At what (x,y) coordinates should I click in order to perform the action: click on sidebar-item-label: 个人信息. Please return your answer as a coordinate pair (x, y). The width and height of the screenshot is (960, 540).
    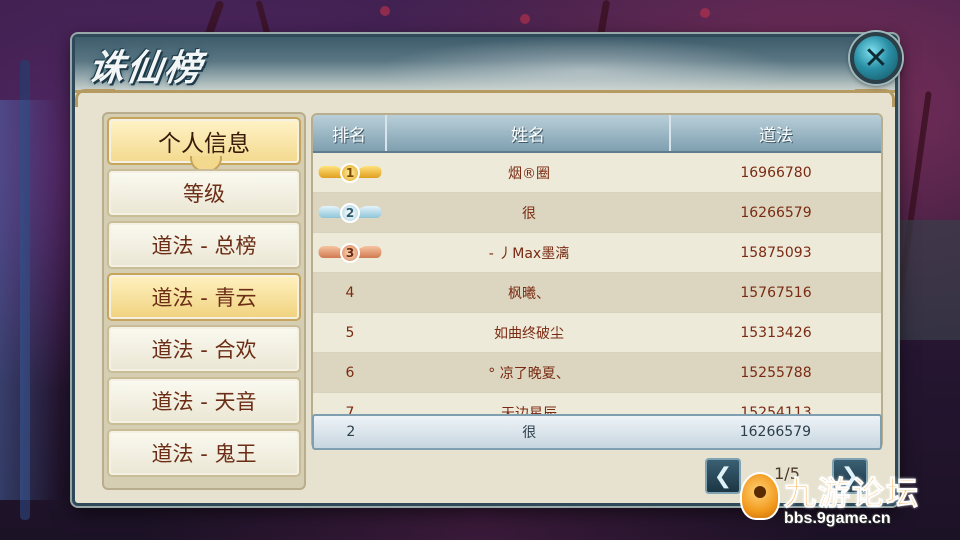
    Looking at the image, I should click on (204, 144).